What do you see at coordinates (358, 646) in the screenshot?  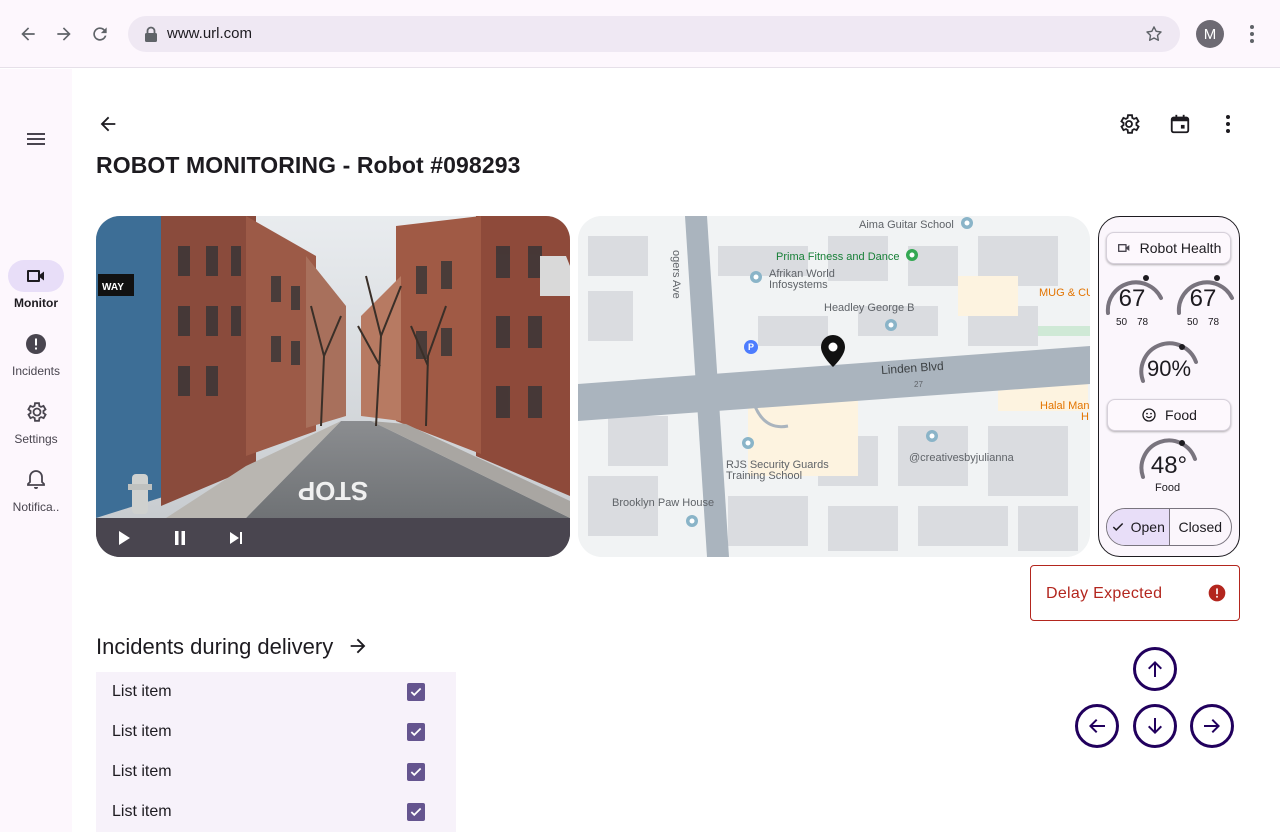 I see `arrow-forward-icon` at bounding box center [358, 646].